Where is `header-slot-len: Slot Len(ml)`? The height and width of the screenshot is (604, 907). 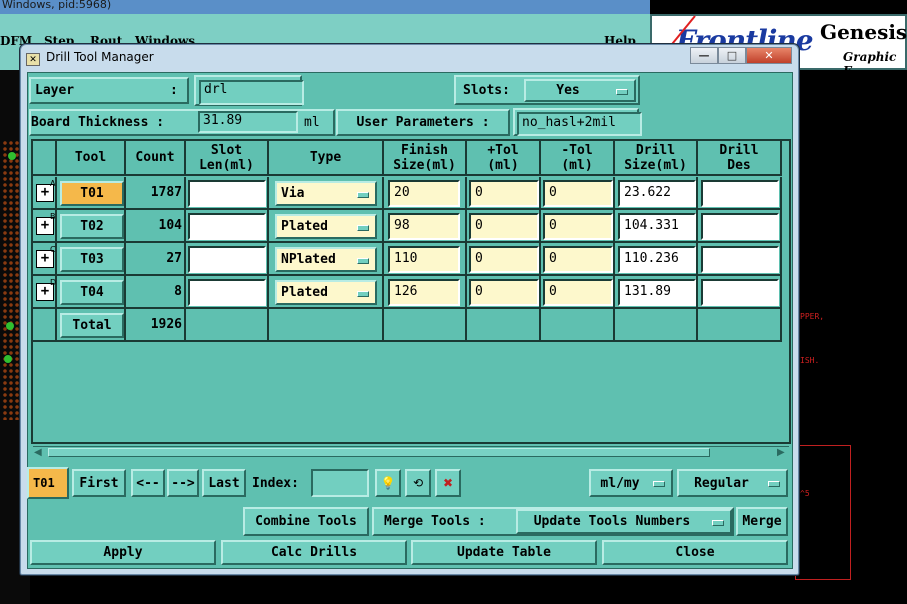 header-slot-len: Slot Len(ml) is located at coordinates (227, 158).